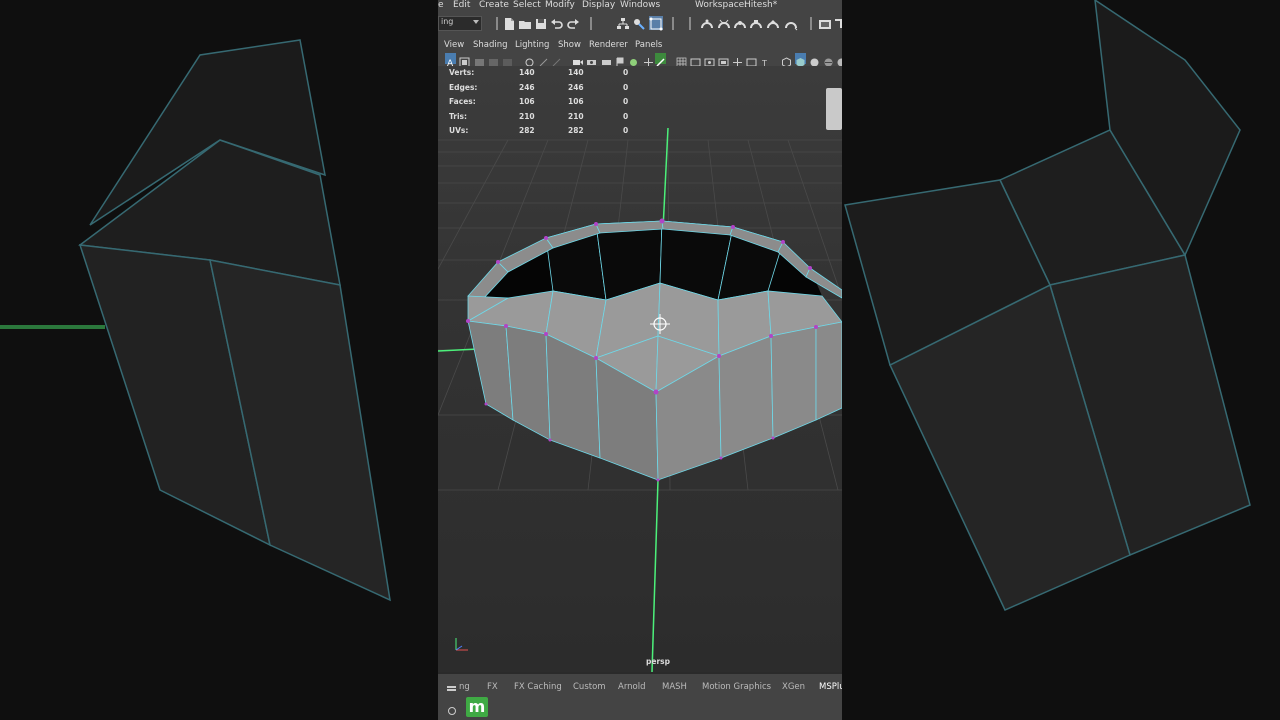 The image size is (1280, 720). What do you see at coordinates (450, 61) in the screenshot?
I see `camera-attributes-icon: A` at bounding box center [450, 61].